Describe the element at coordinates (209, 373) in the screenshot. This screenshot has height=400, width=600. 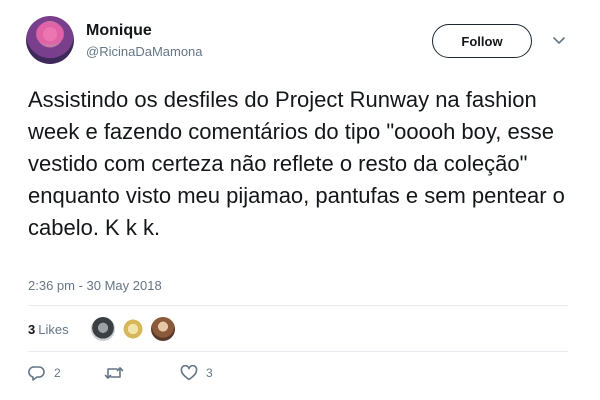
I see `like-count: 3` at that location.